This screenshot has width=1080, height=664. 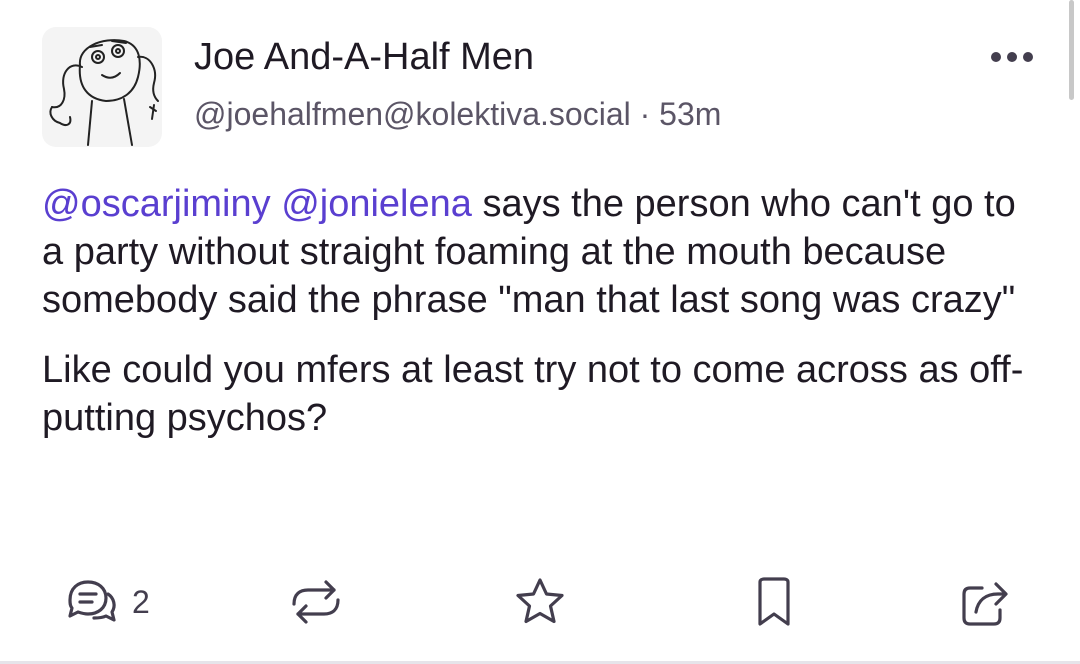 What do you see at coordinates (1071, 50) in the screenshot?
I see `scrollbar` at bounding box center [1071, 50].